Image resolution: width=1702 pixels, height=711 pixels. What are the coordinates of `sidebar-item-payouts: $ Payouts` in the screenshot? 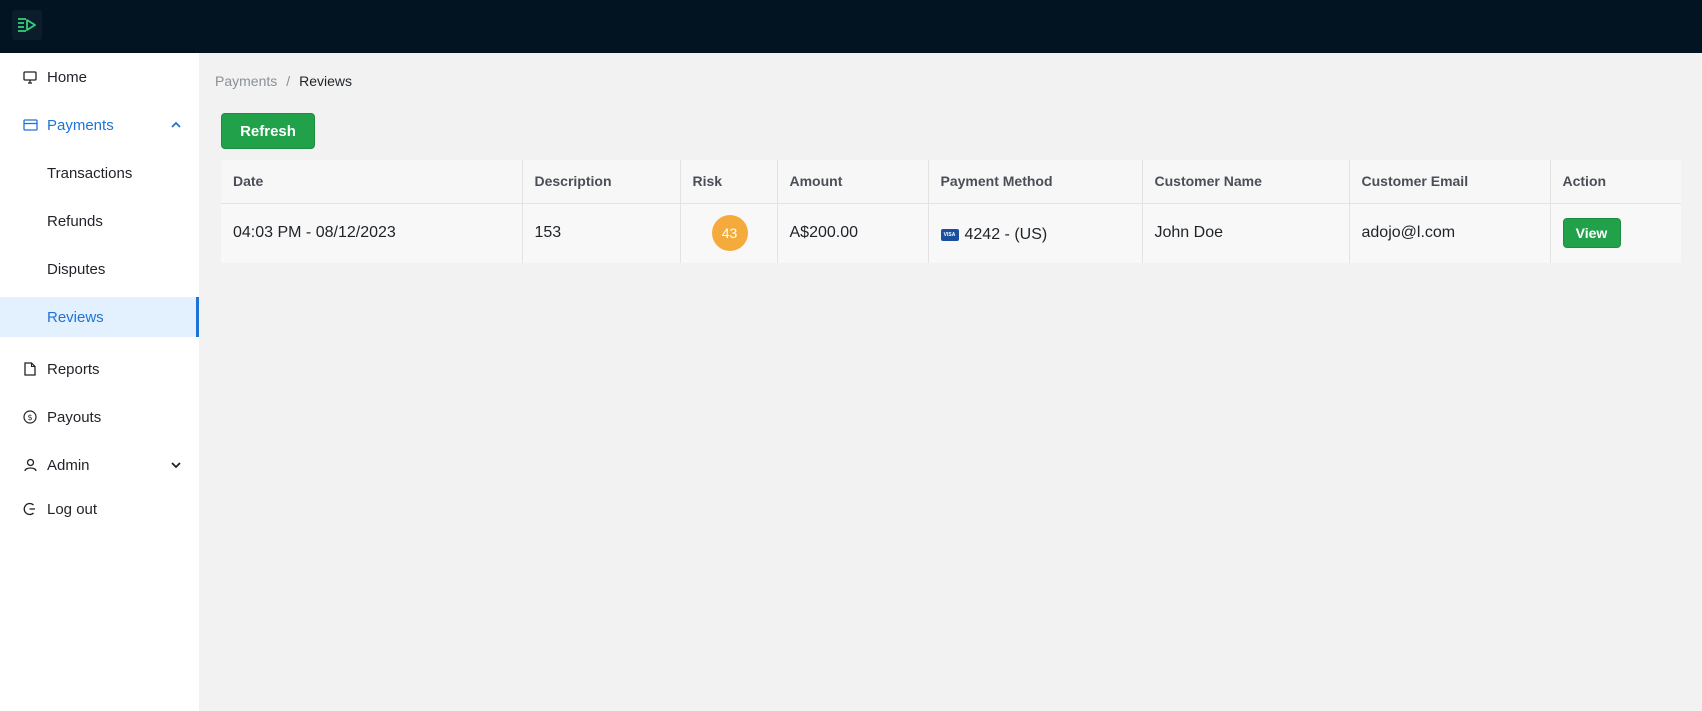 It's located at (99, 417).